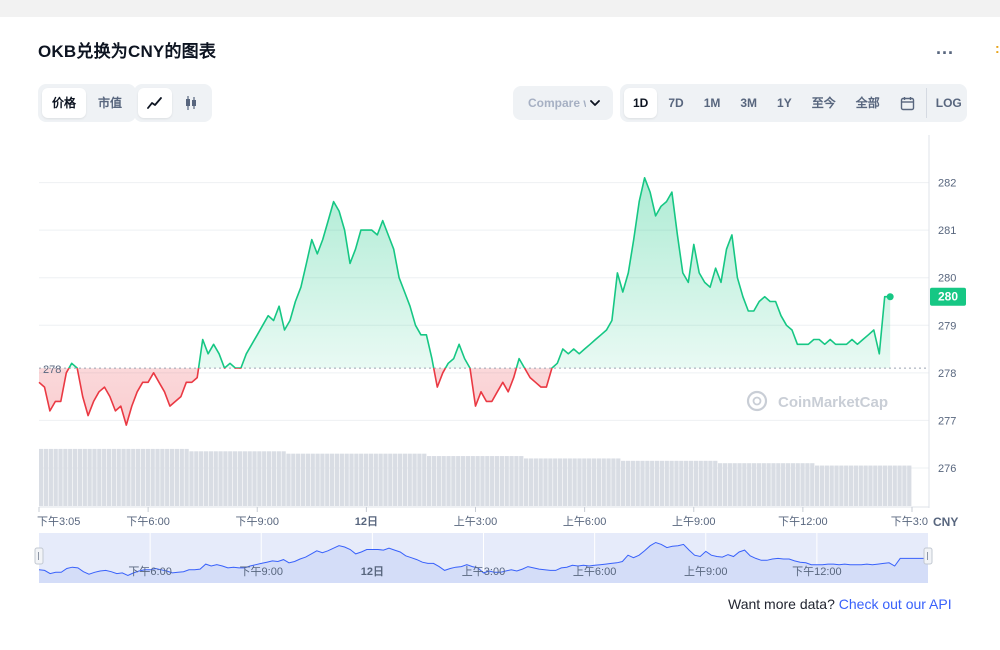  I want to click on x-tick-label: 下午9:00, so click(257, 521).